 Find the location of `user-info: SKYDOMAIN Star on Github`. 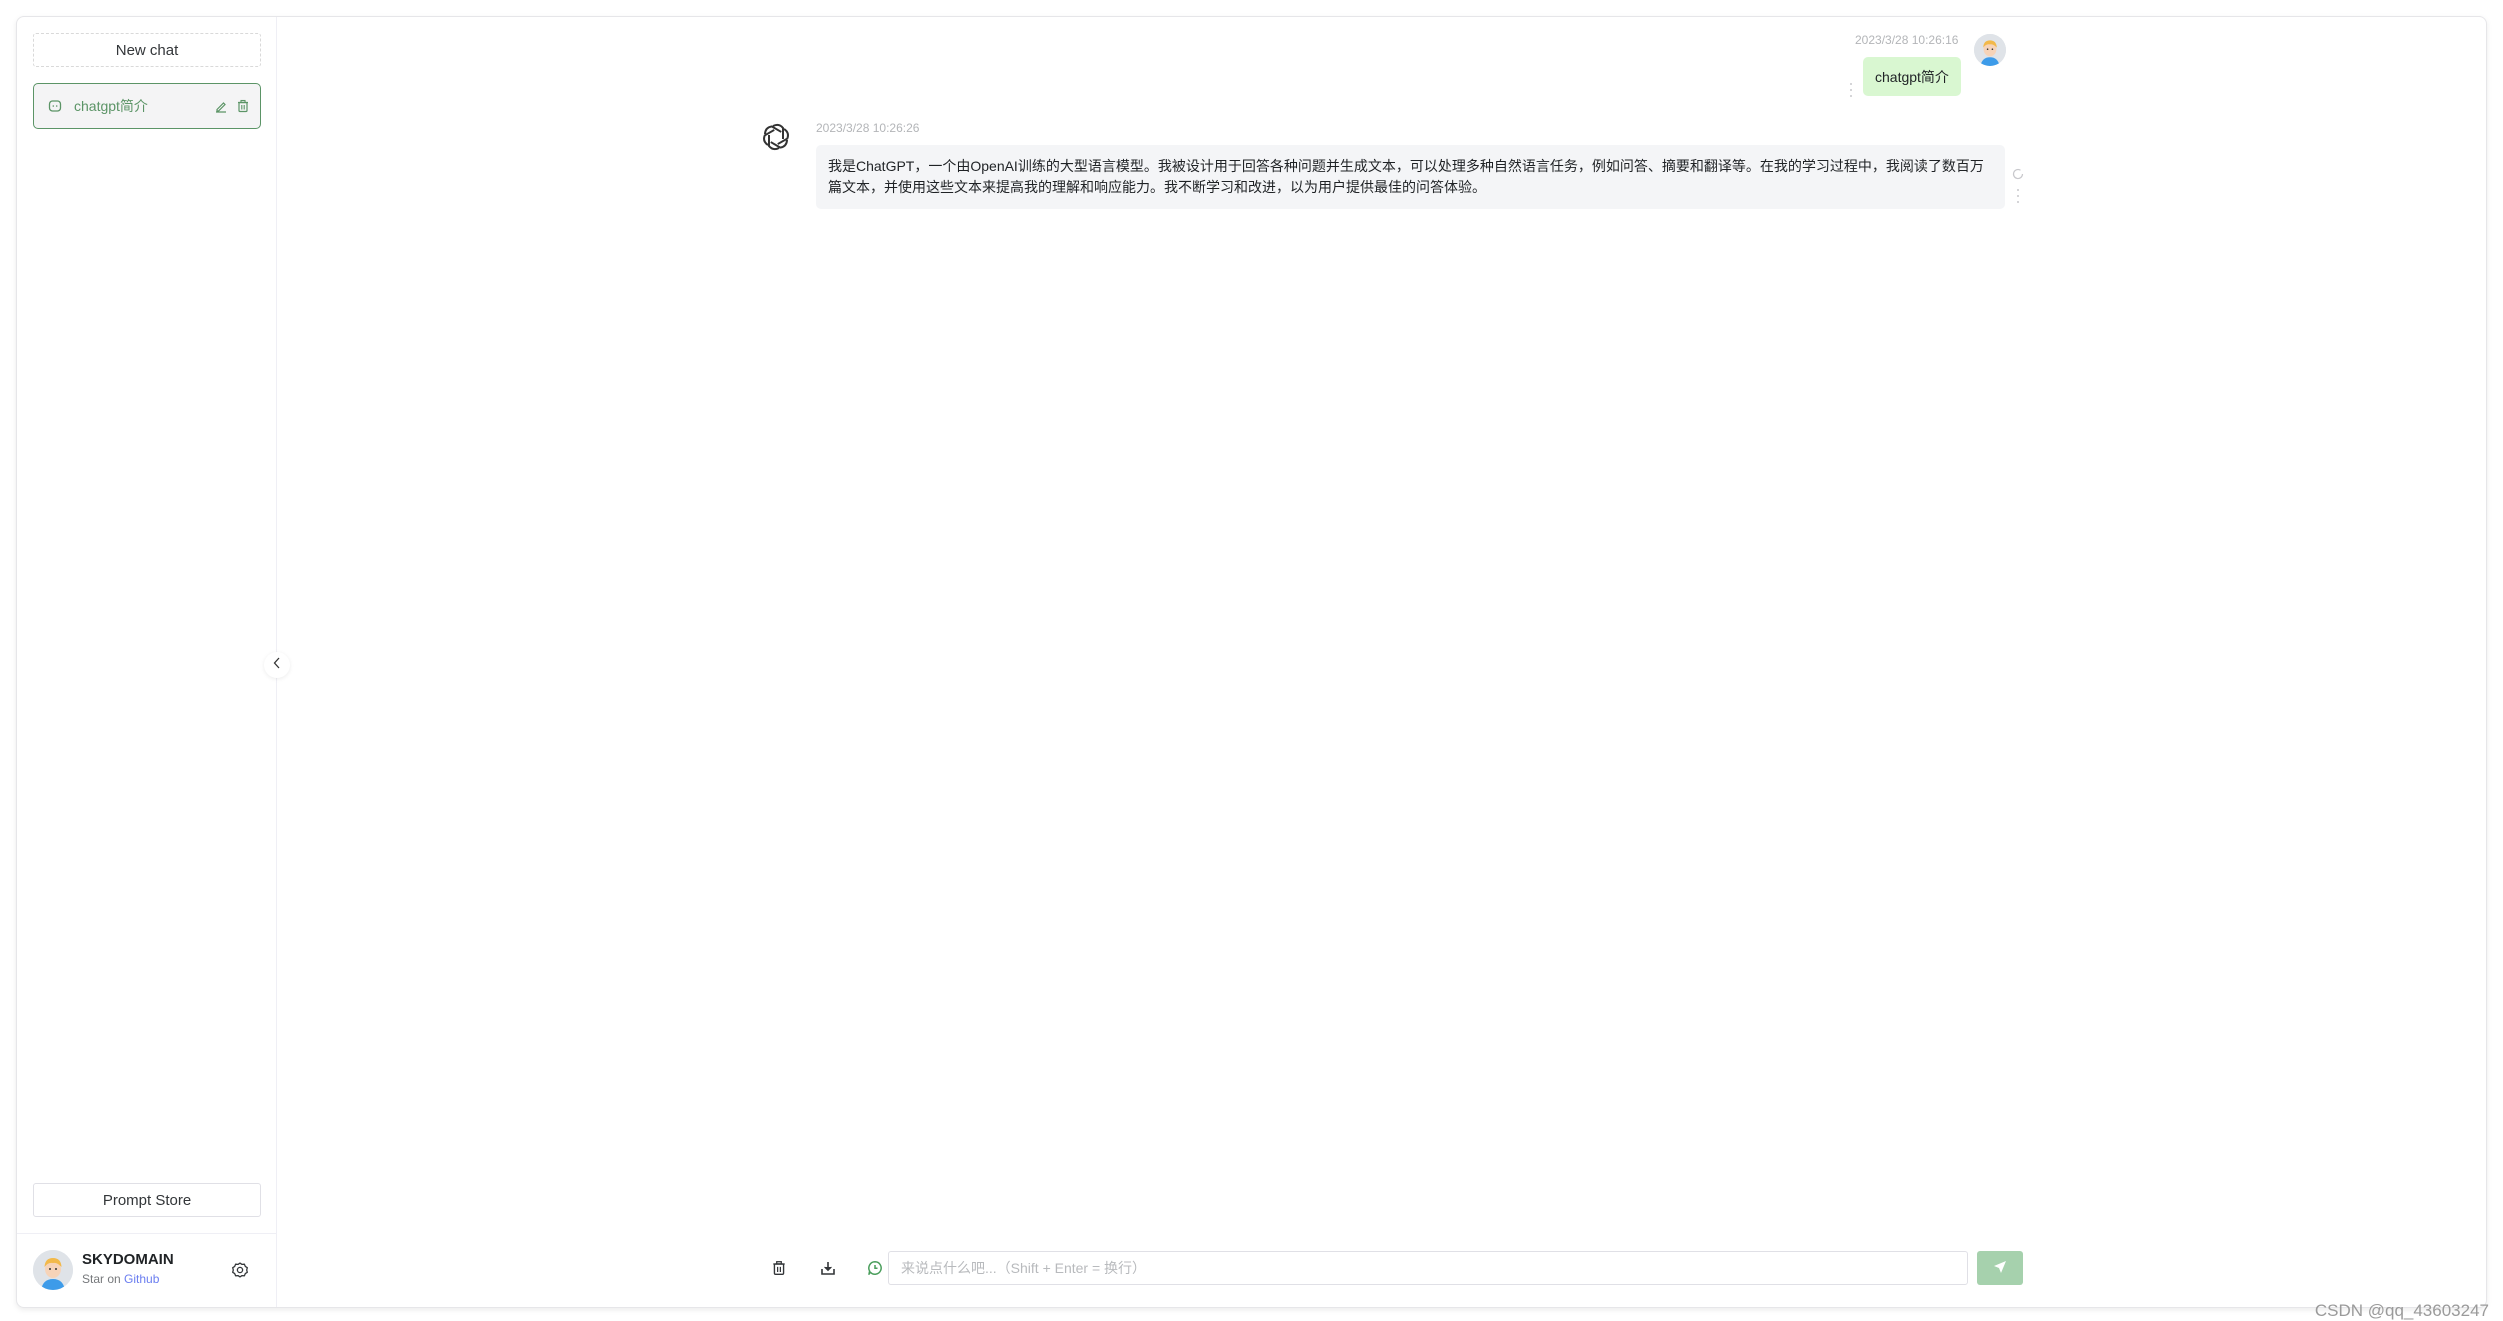

user-info: SKYDOMAIN Star on Github is located at coordinates (146, 1270).